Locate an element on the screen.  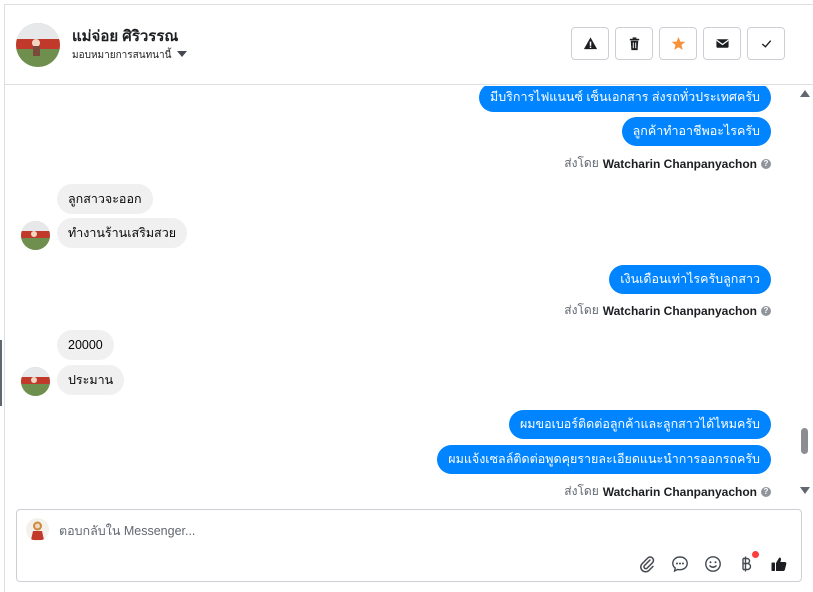
message-row-incoming: ประมาน is located at coordinates (91, 380).